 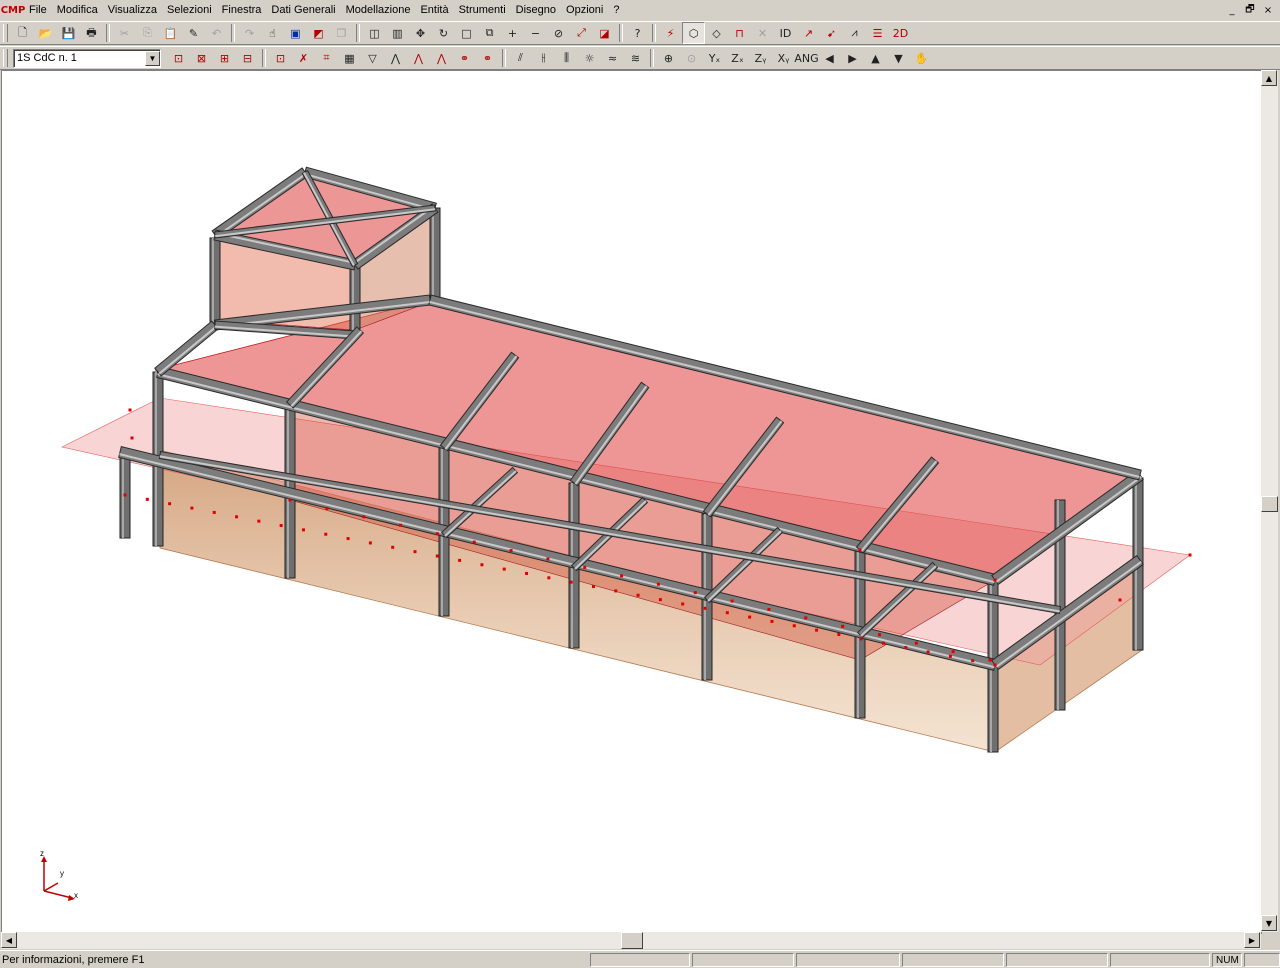 What do you see at coordinates (482, 10) in the screenshot?
I see `menu-item-strumenti: Strumenti` at bounding box center [482, 10].